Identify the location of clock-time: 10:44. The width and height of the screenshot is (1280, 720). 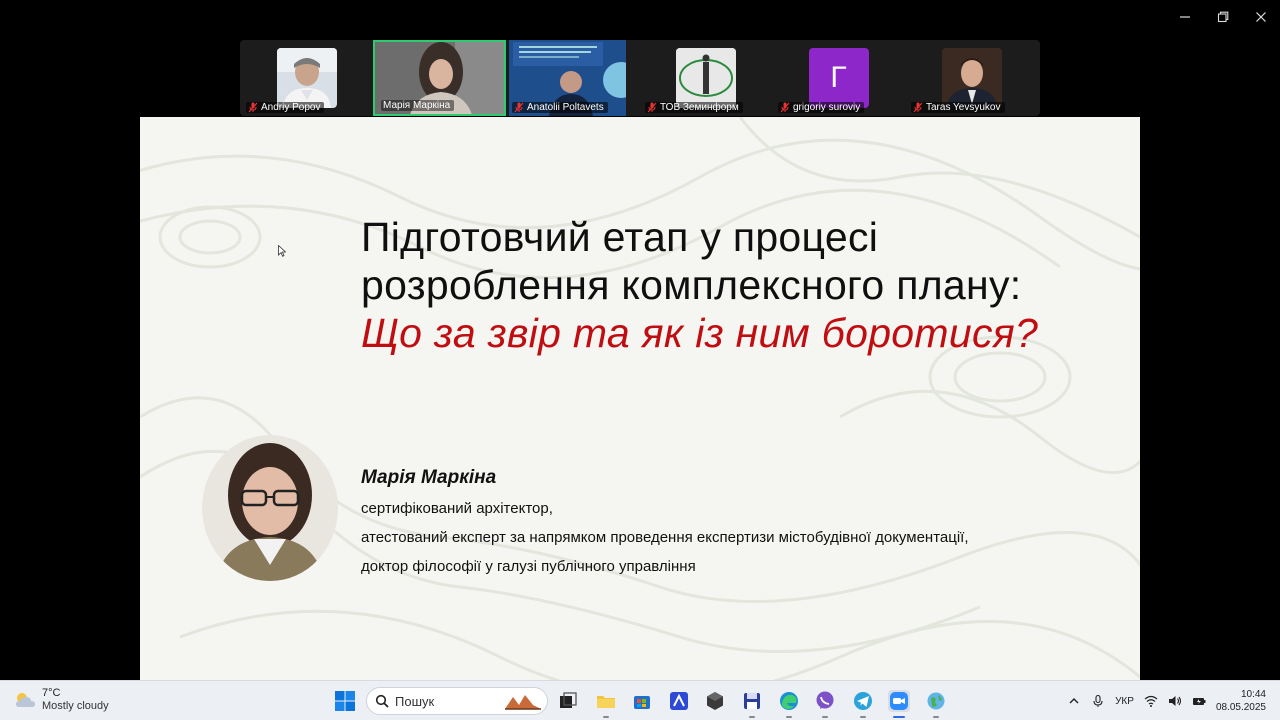
(1253, 694).